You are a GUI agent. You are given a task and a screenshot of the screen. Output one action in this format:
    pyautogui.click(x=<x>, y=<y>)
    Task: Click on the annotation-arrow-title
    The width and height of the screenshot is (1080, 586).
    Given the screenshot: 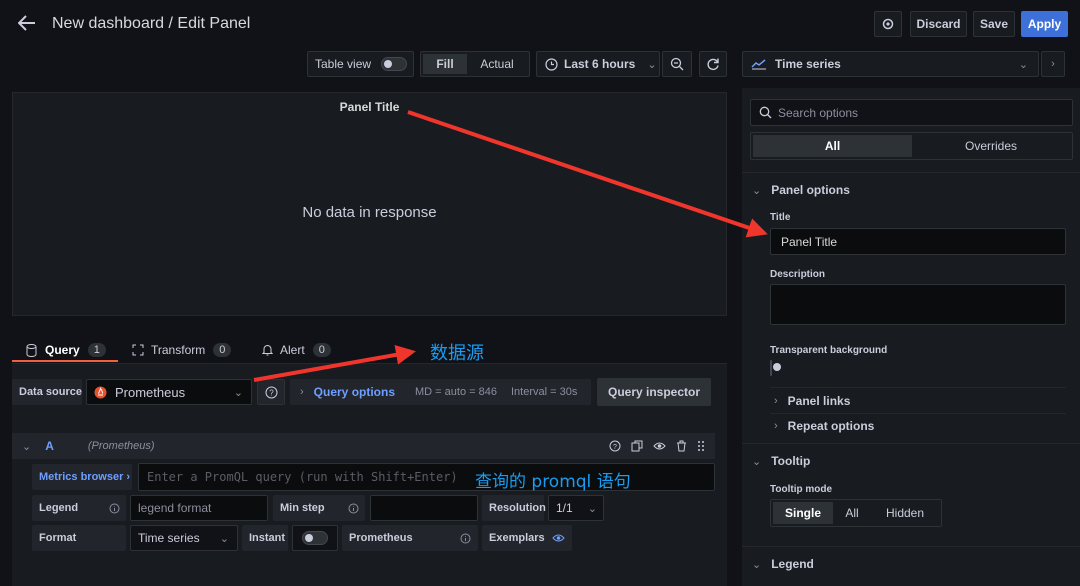 What is the action you would take?
    pyautogui.click(x=587, y=174)
    